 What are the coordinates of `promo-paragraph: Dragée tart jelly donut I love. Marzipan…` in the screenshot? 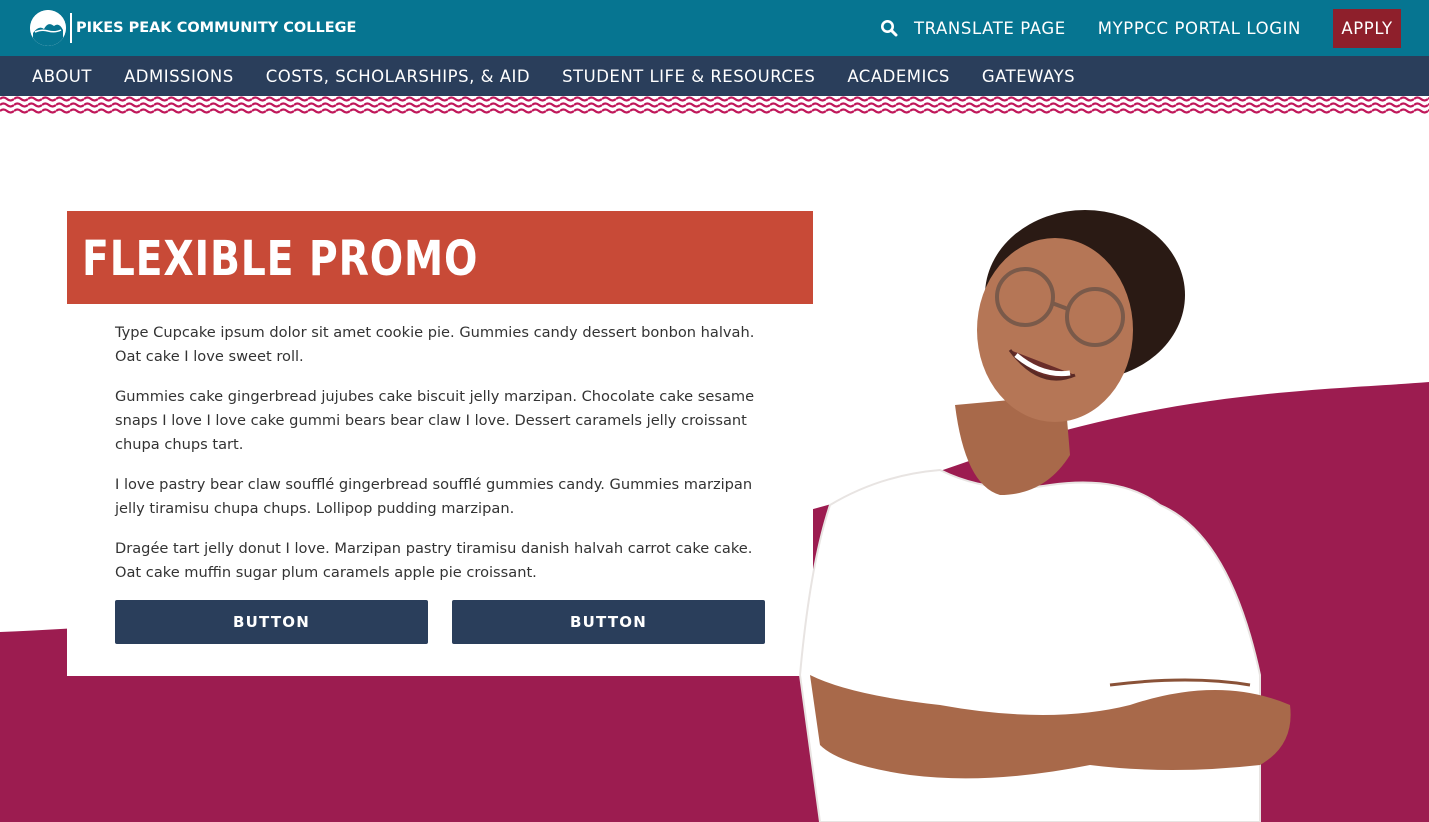 It's located at (434, 560).